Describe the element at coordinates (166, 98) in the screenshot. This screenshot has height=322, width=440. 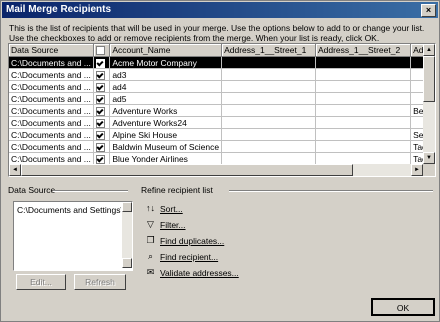
I see `cell-account-name: ad5` at that location.